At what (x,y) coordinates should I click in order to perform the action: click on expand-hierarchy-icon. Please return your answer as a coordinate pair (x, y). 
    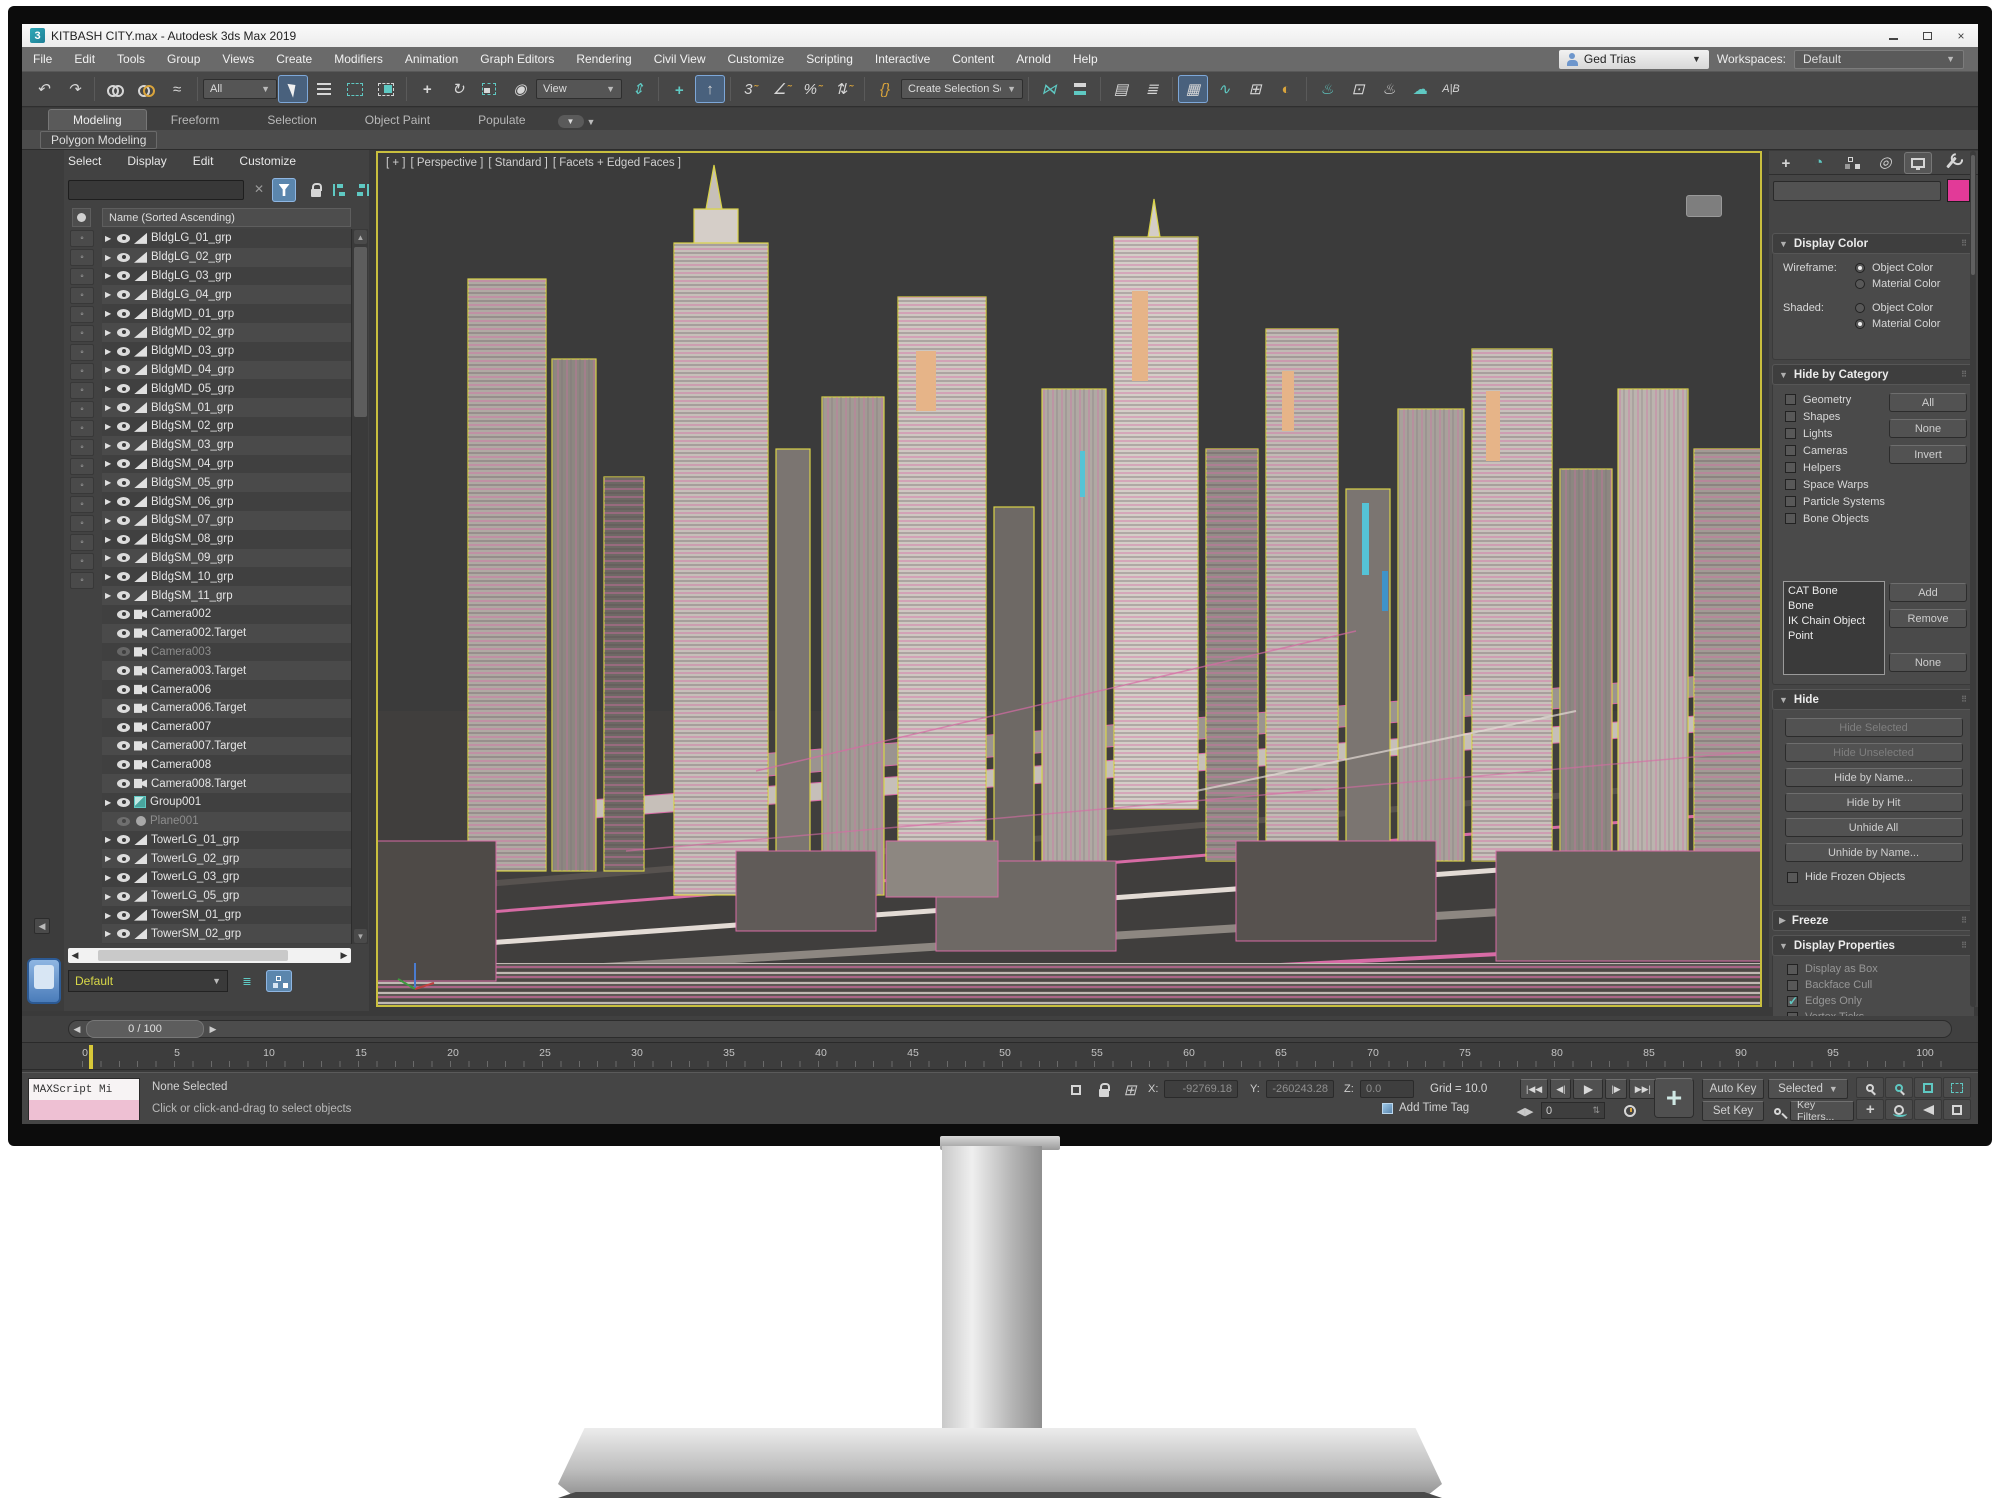
    Looking at the image, I should click on (340, 190).